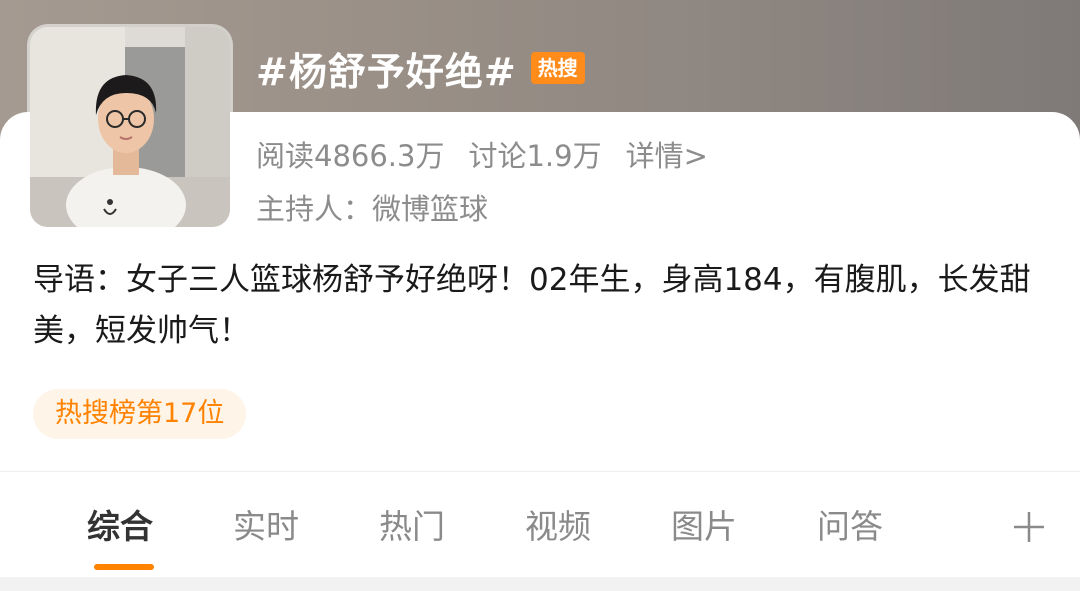  Describe the element at coordinates (386, 68) in the screenshot. I see `topic-title: #杨舒予好绝#` at that location.